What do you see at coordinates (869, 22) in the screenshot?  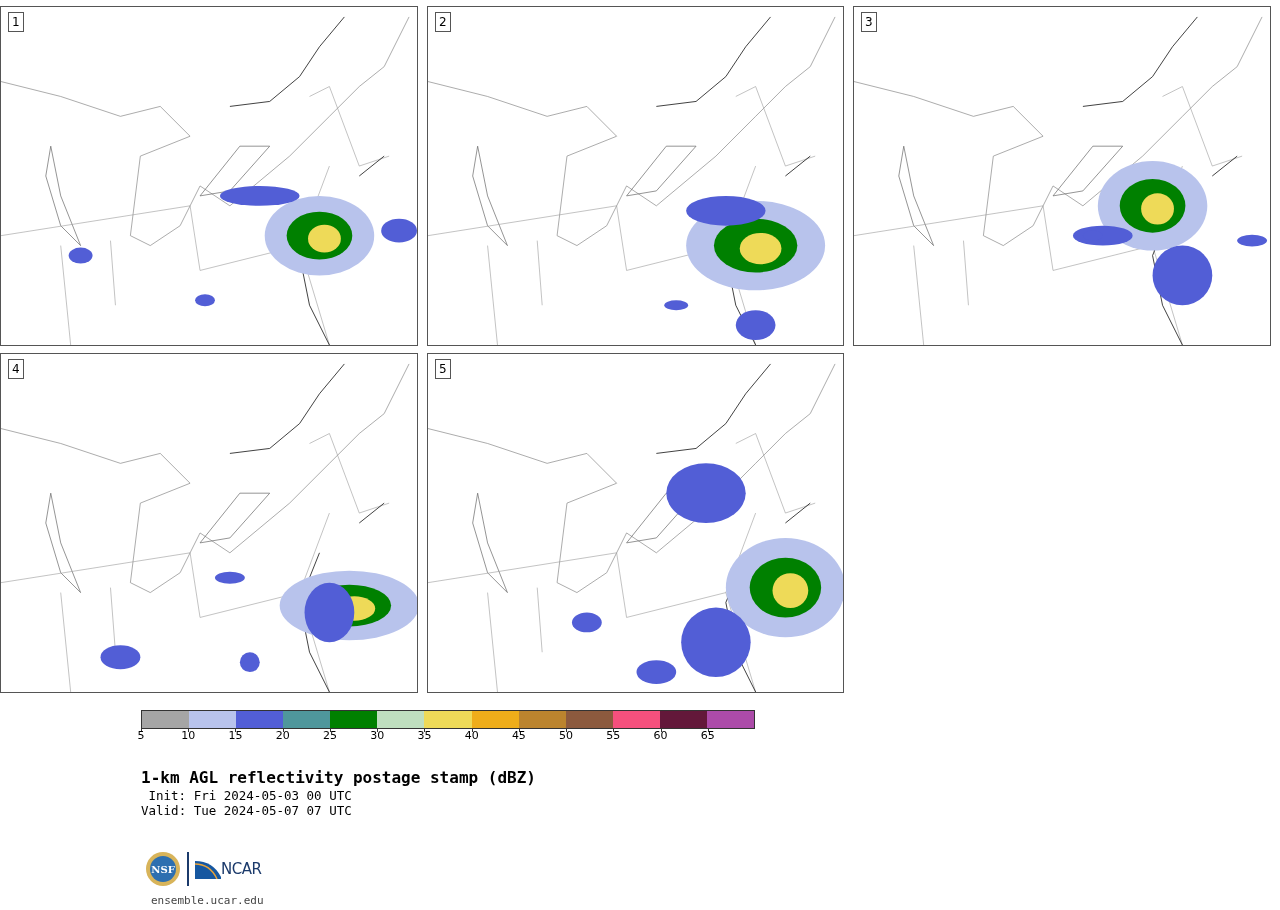 I see `panel-number: 3` at bounding box center [869, 22].